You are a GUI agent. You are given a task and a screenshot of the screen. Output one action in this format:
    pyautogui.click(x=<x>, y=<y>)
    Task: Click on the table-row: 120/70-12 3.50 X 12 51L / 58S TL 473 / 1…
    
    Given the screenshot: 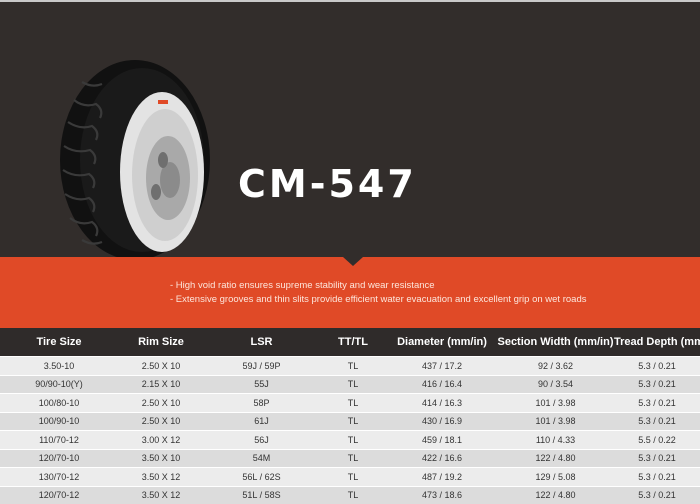 What is the action you would take?
    pyautogui.click(x=350, y=494)
    